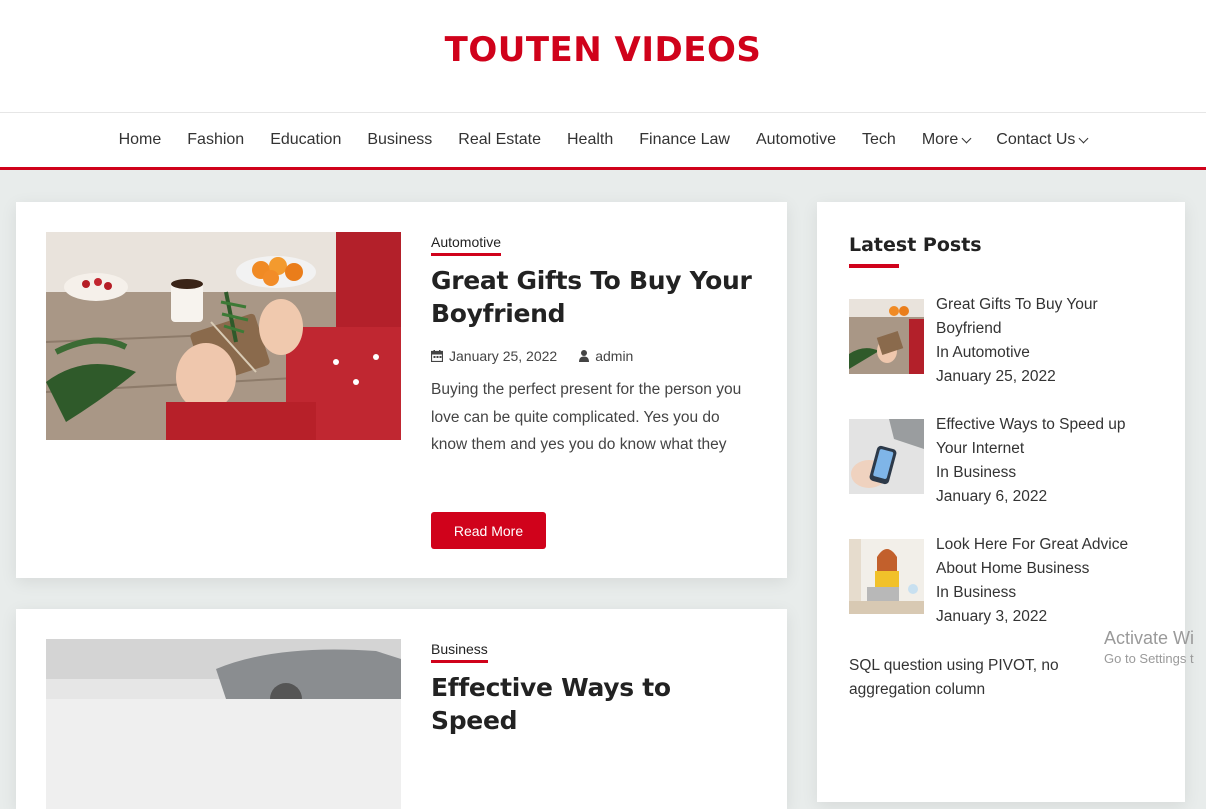  What do you see at coordinates (796, 140) in the screenshot?
I see `nav-item-automotive: Automotive` at bounding box center [796, 140].